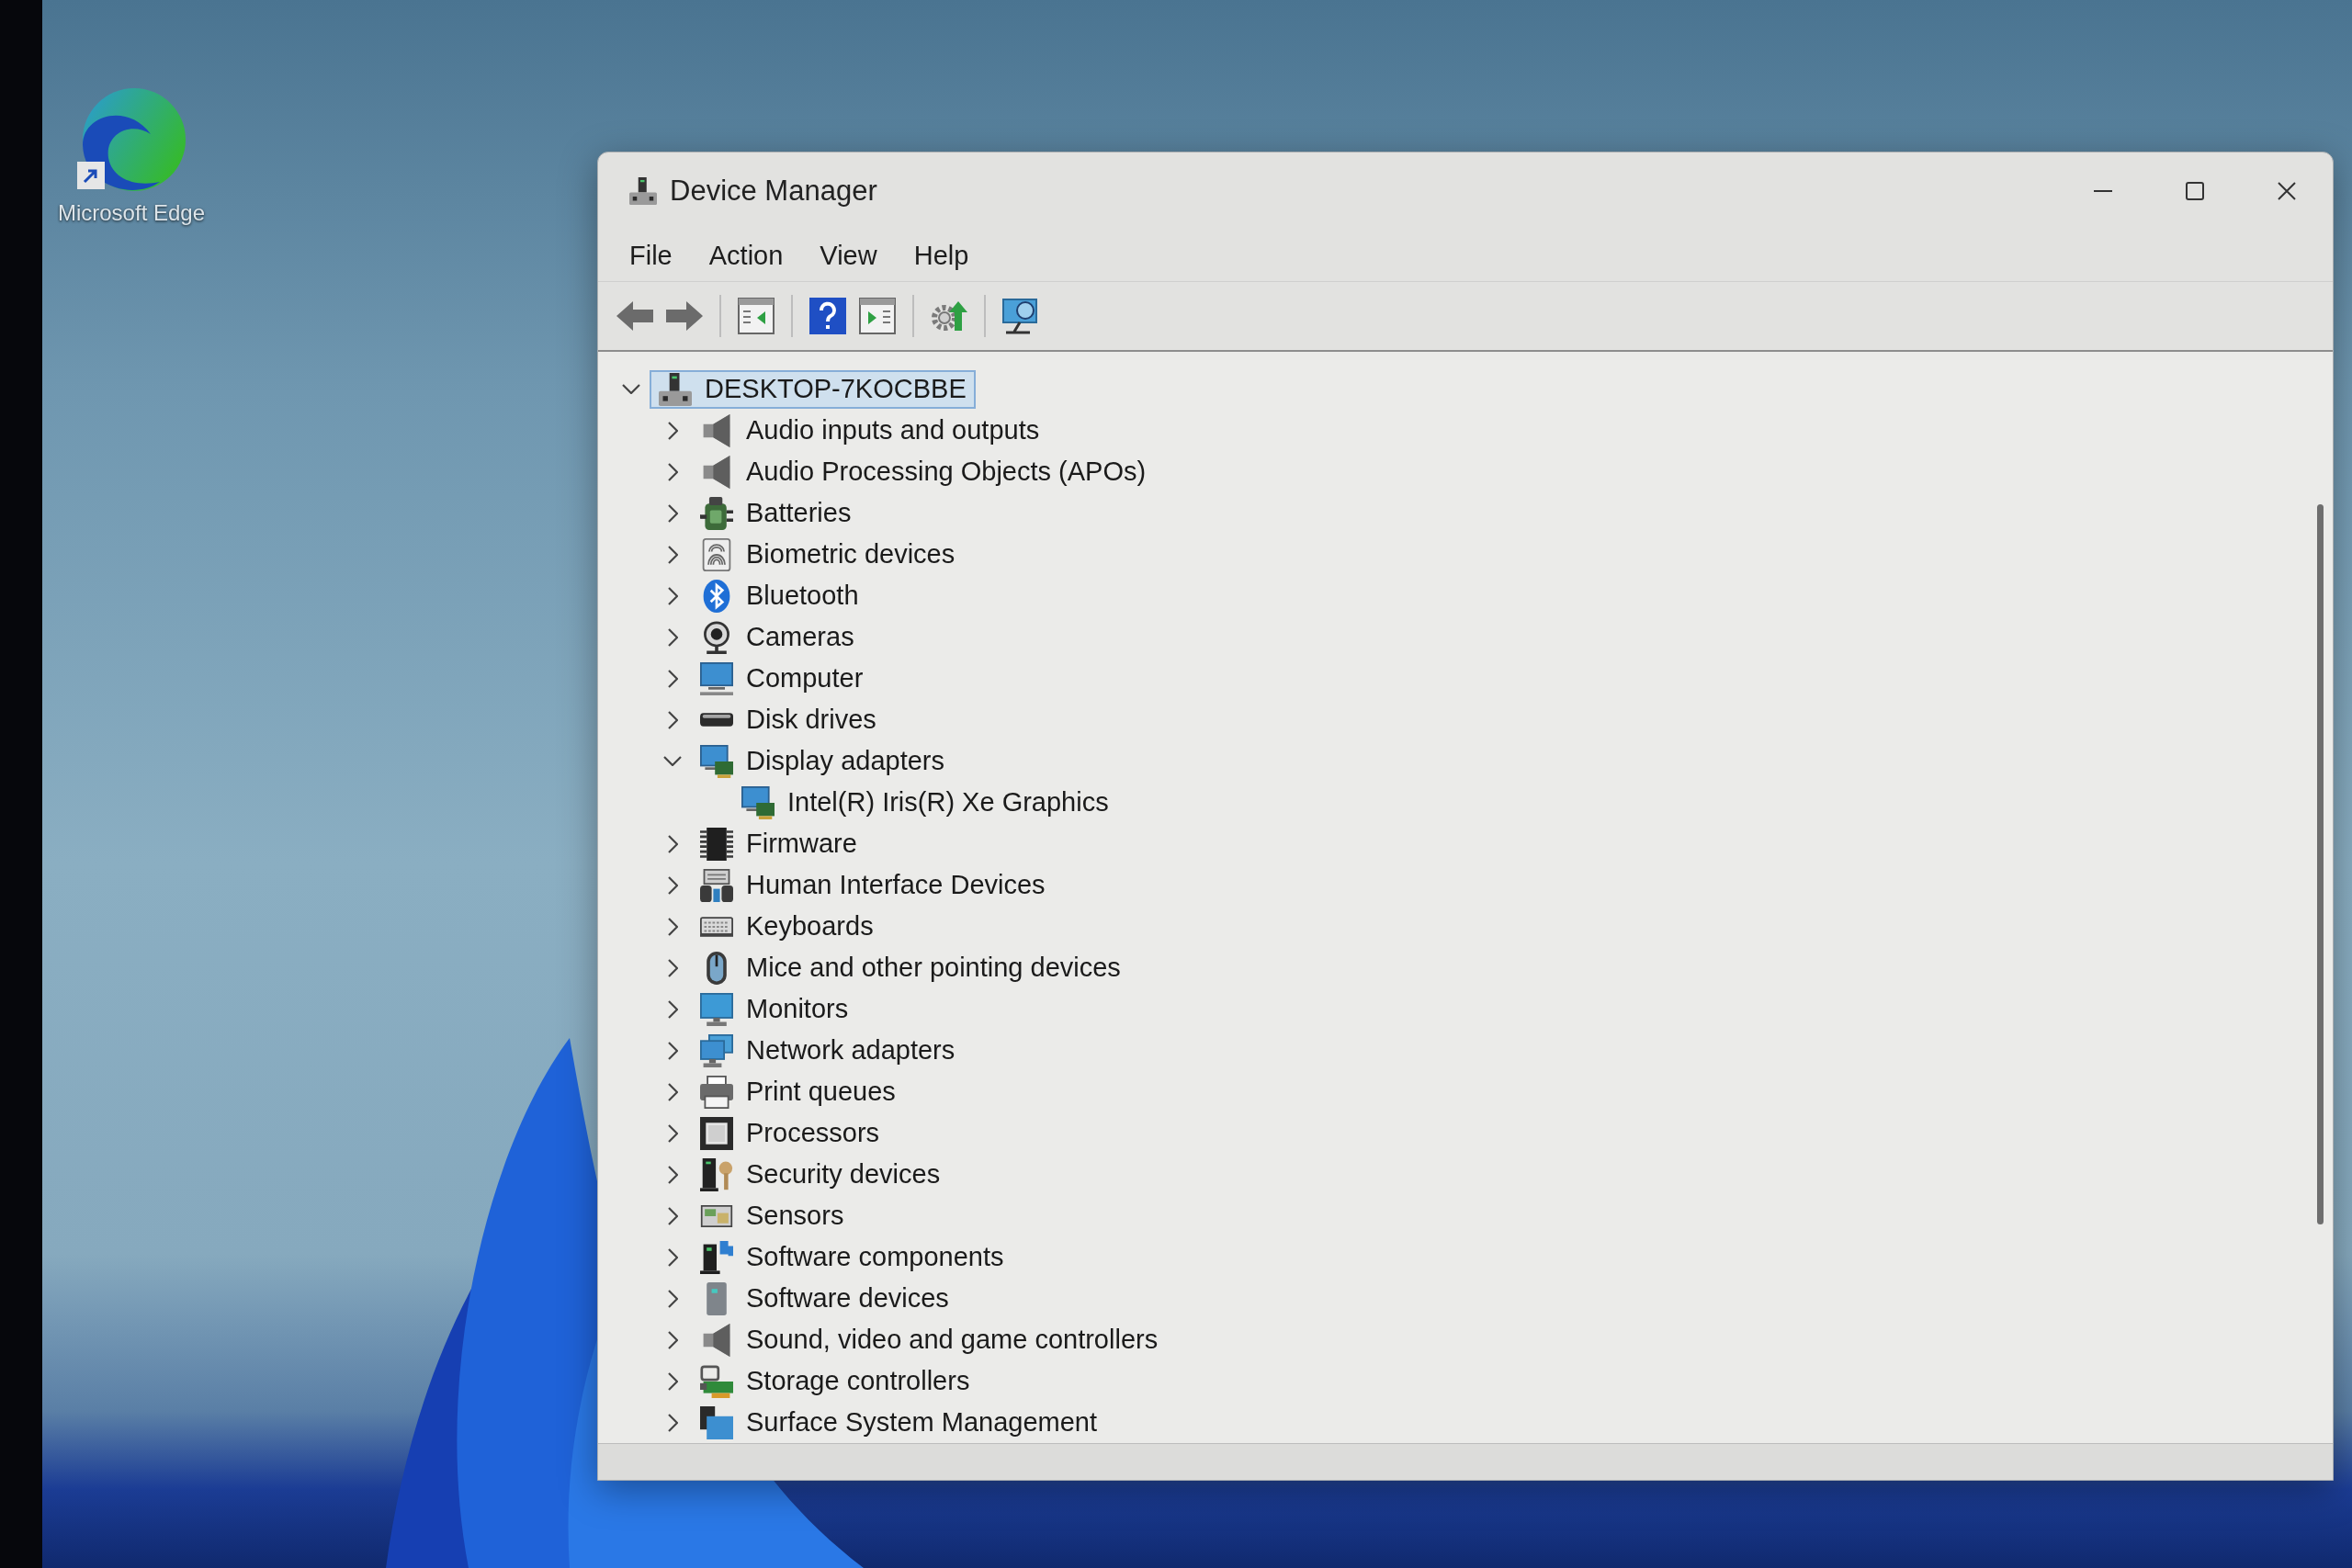  What do you see at coordinates (813, 389) in the screenshot?
I see `tree-item: DESKTOP-7KOCBBE` at bounding box center [813, 389].